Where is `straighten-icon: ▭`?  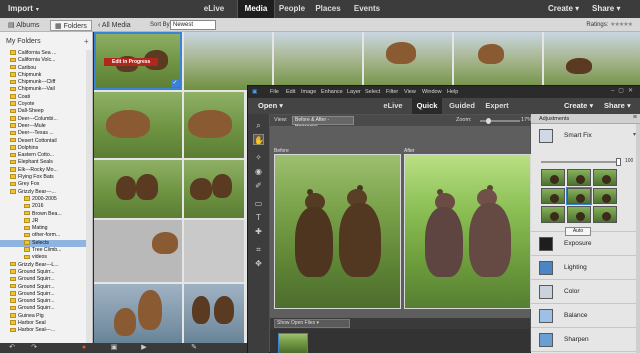 straighten-icon: ▭ is located at coordinates (258, 203).